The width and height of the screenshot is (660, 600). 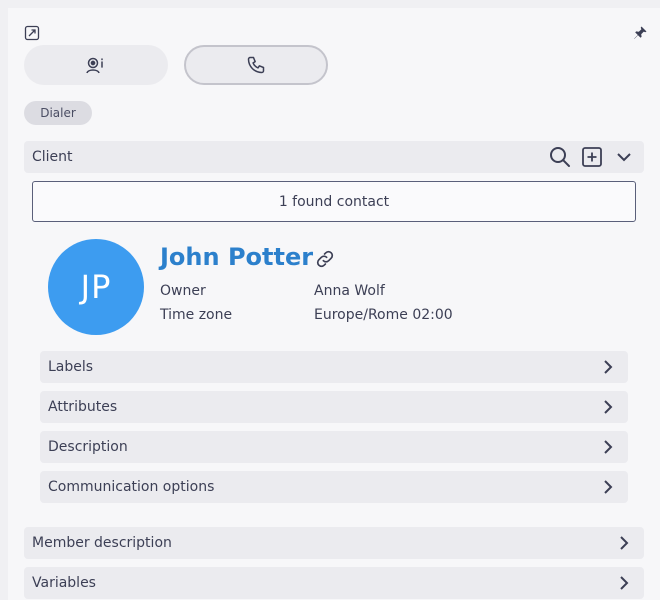 I want to click on owner-label: Owner, so click(x=183, y=291).